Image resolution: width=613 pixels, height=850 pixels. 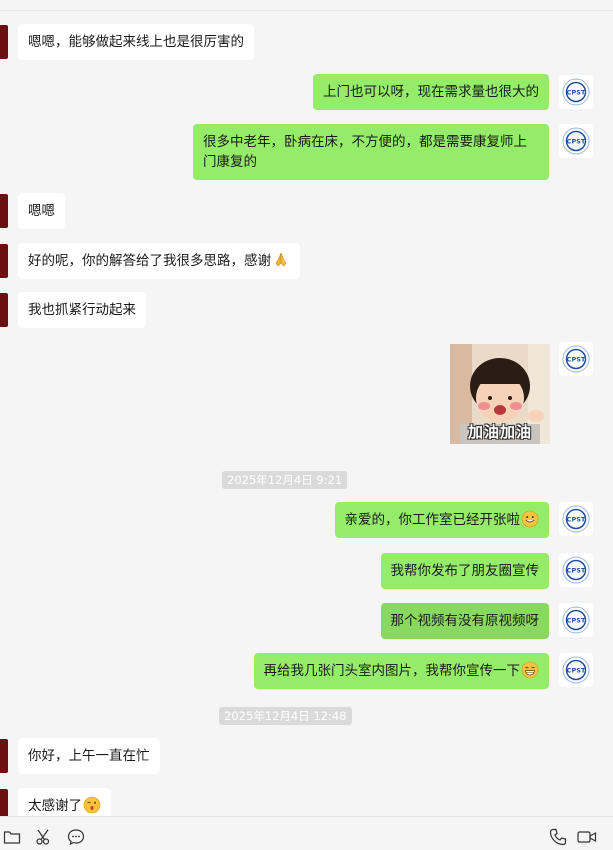 I want to click on message-text: 太感谢了, so click(x=55, y=806).